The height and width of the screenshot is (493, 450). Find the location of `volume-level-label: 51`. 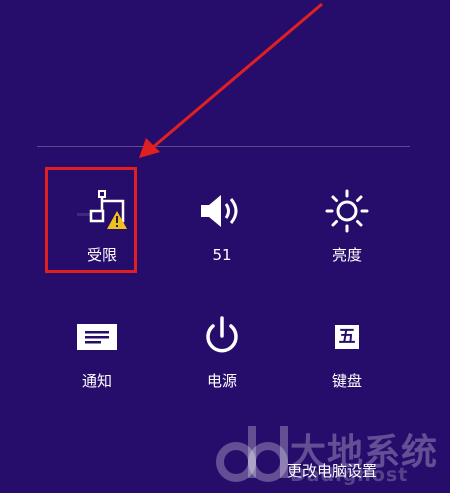

volume-level-label: 51 is located at coordinates (222, 255).